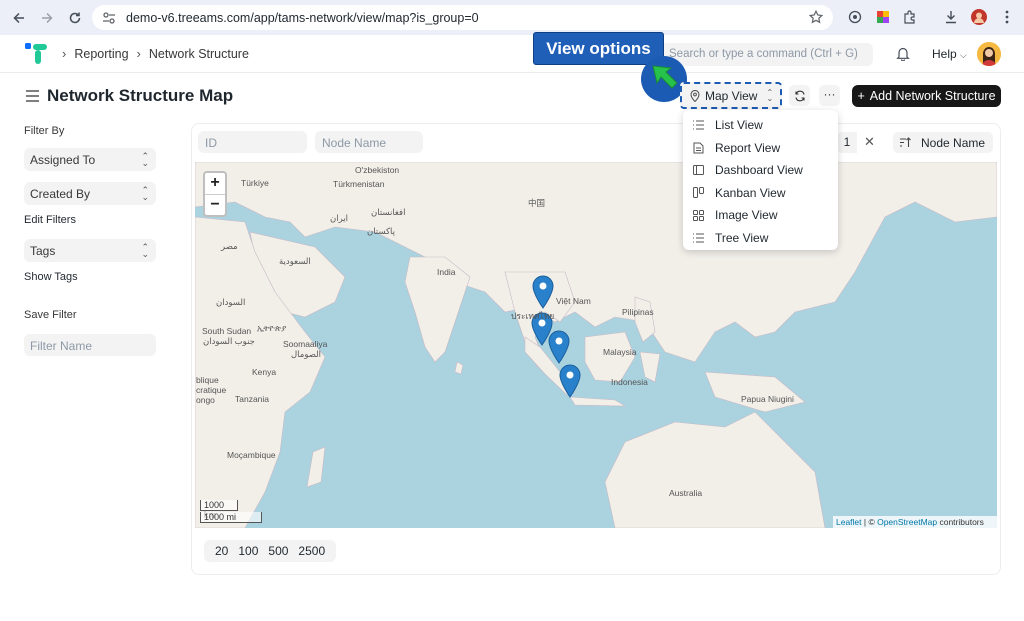 This screenshot has height=621, width=1024. I want to click on zoom-out-button: −, so click(215, 204).